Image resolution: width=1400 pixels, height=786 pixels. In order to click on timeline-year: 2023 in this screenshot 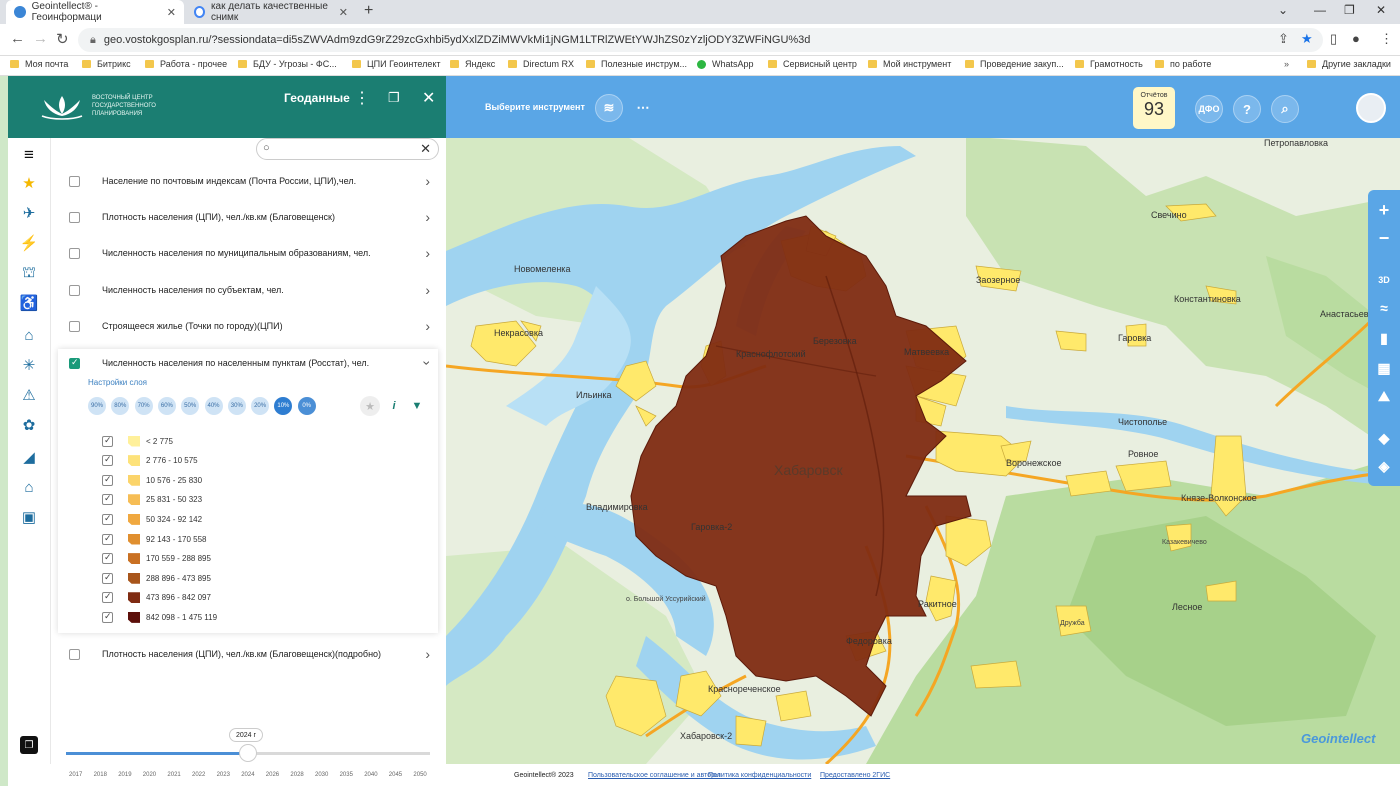, I will do `click(223, 775)`.